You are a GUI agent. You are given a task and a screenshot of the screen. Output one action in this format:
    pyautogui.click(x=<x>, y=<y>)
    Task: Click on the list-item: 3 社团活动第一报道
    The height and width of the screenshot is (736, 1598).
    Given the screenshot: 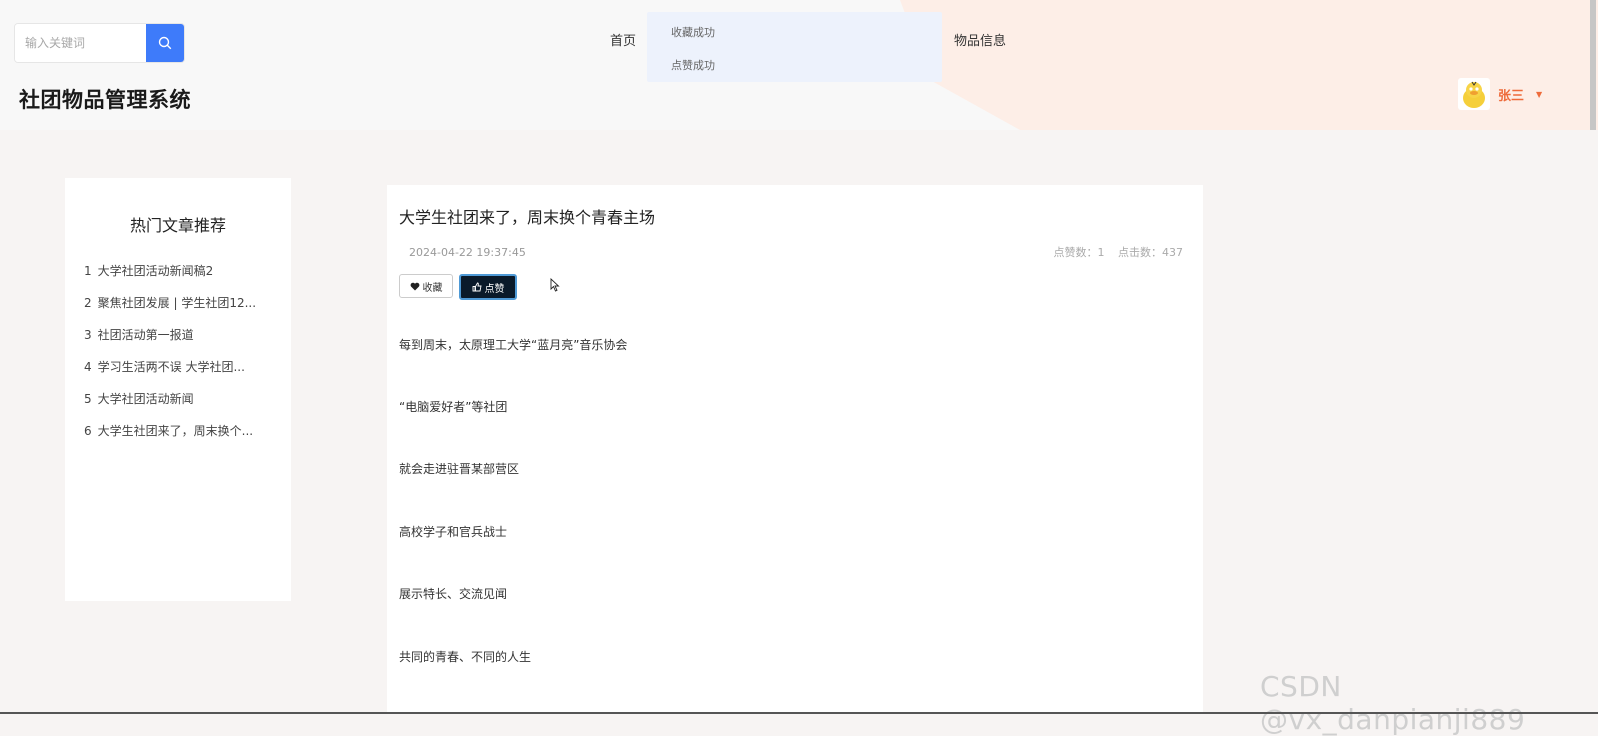 What is the action you would take?
    pyautogui.click(x=174, y=342)
    